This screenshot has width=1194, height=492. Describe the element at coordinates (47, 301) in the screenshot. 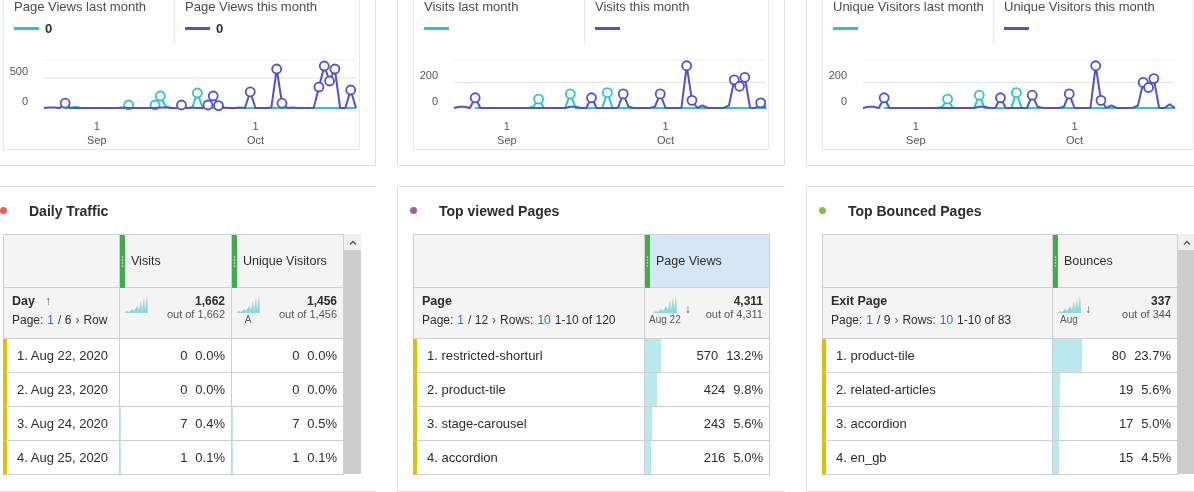

I see `sort-arrow: ↑` at that location.